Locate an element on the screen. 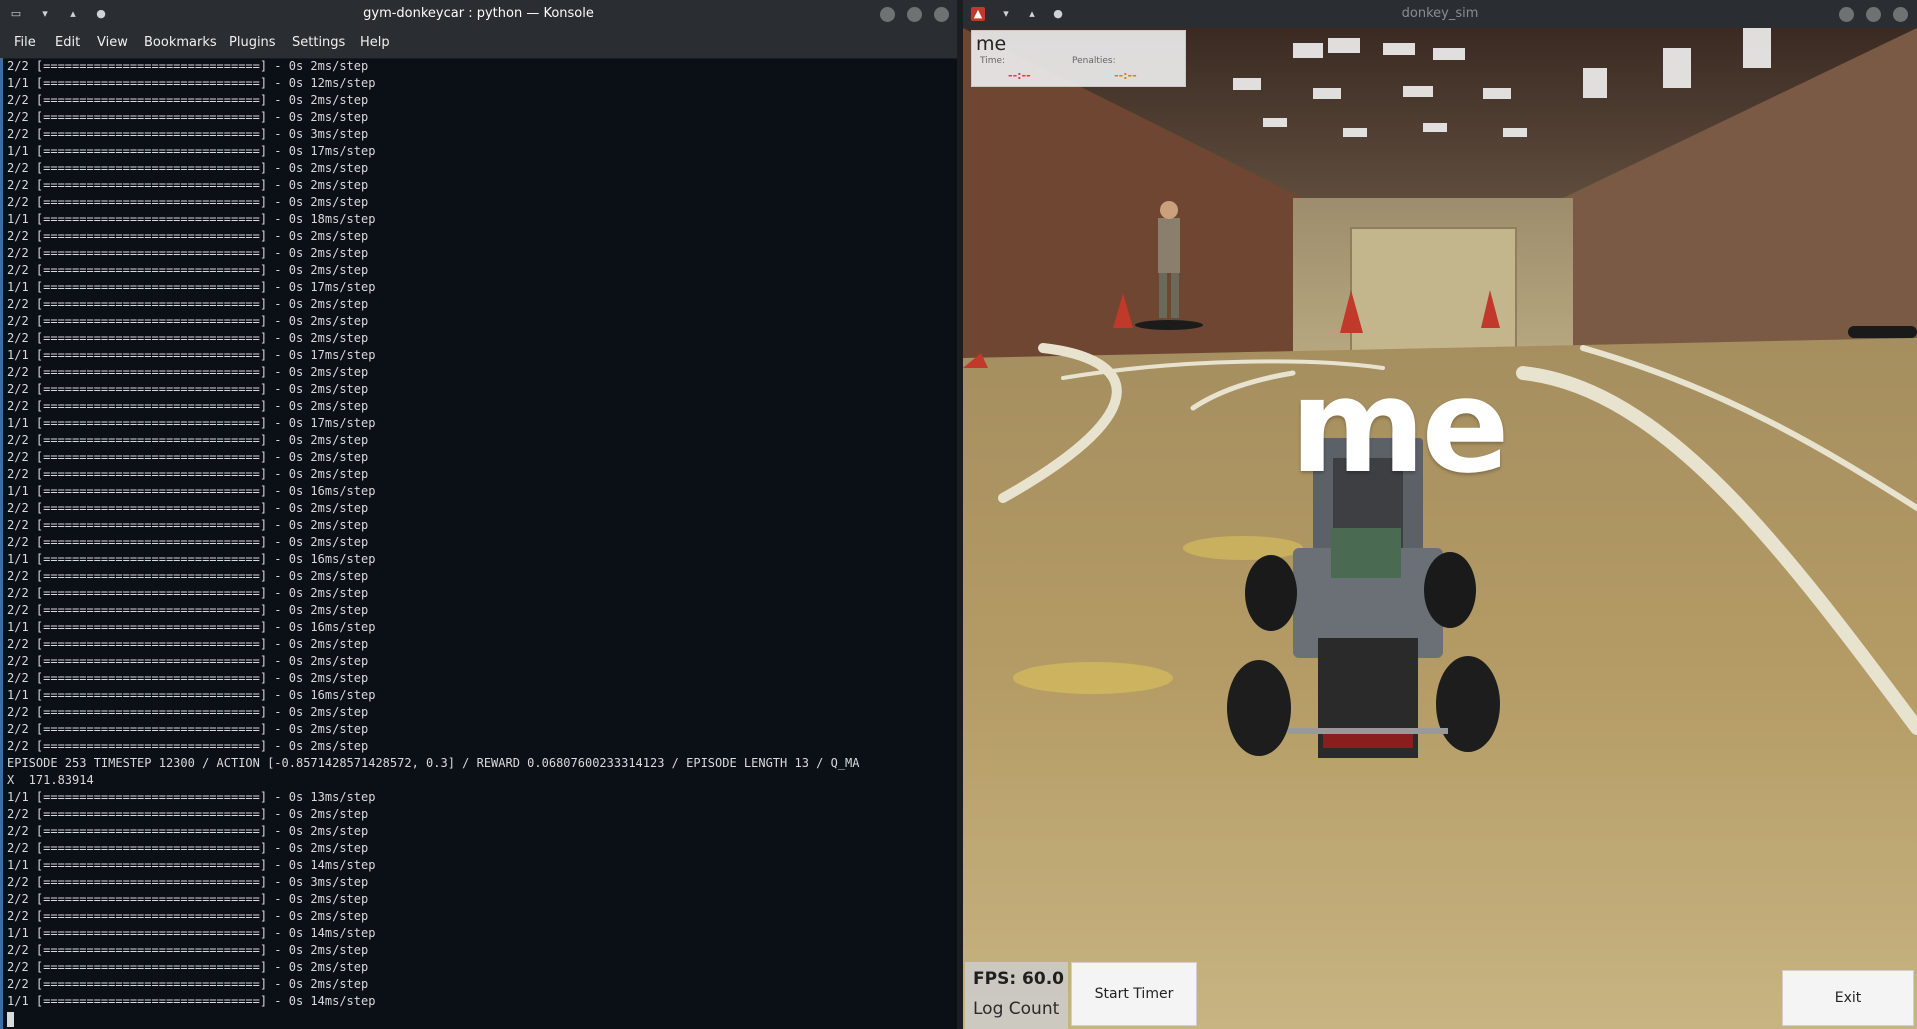 The image size is (1917, 1029). menu-view: View is located at coordinates (112, 42).